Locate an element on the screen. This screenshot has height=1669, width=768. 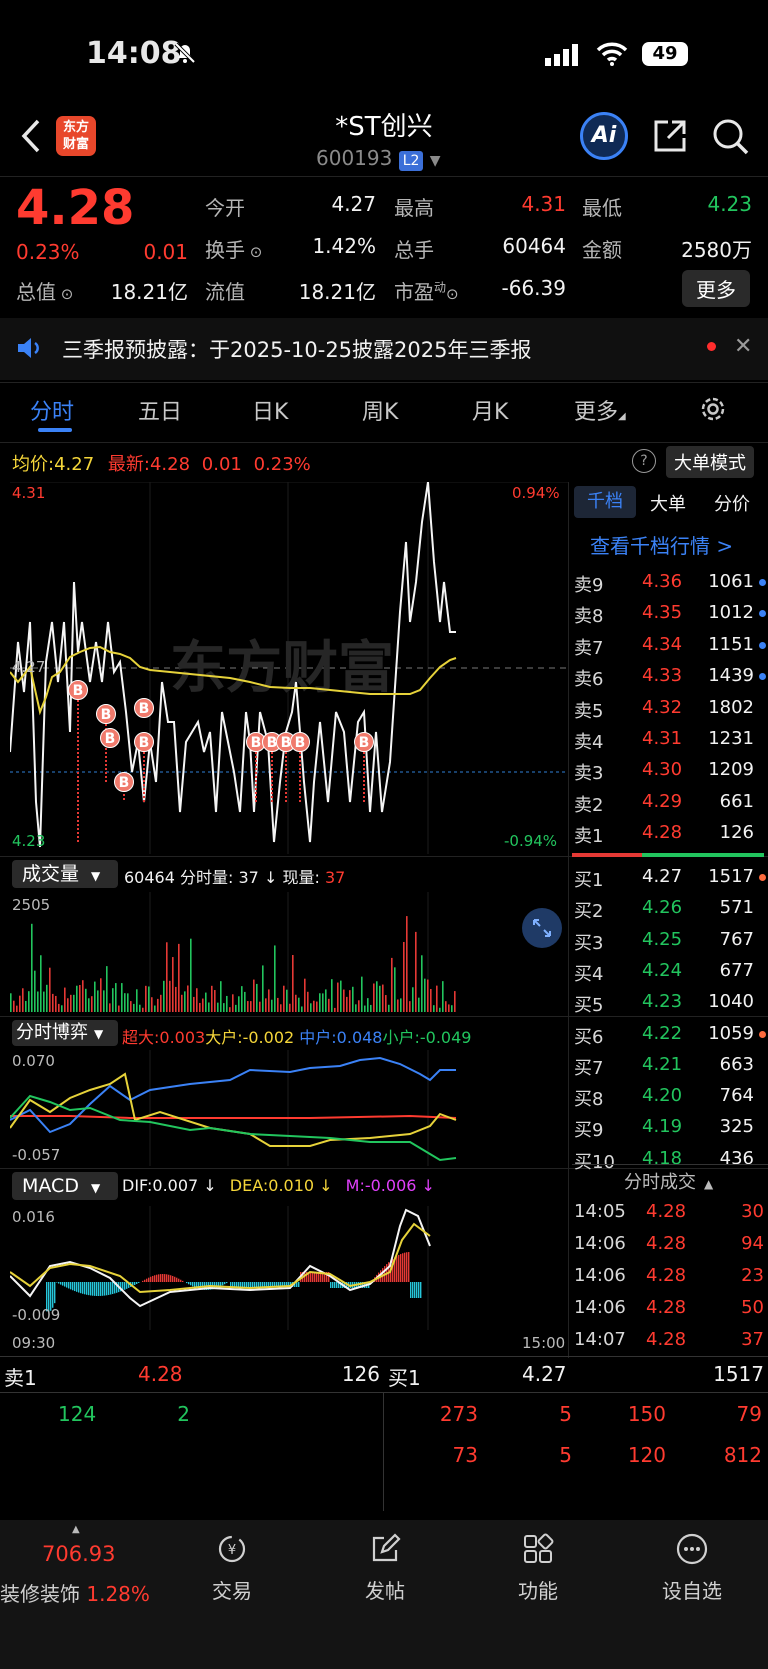
bid-row: 买3 4.25 767 is located at coordinates (670, 940).